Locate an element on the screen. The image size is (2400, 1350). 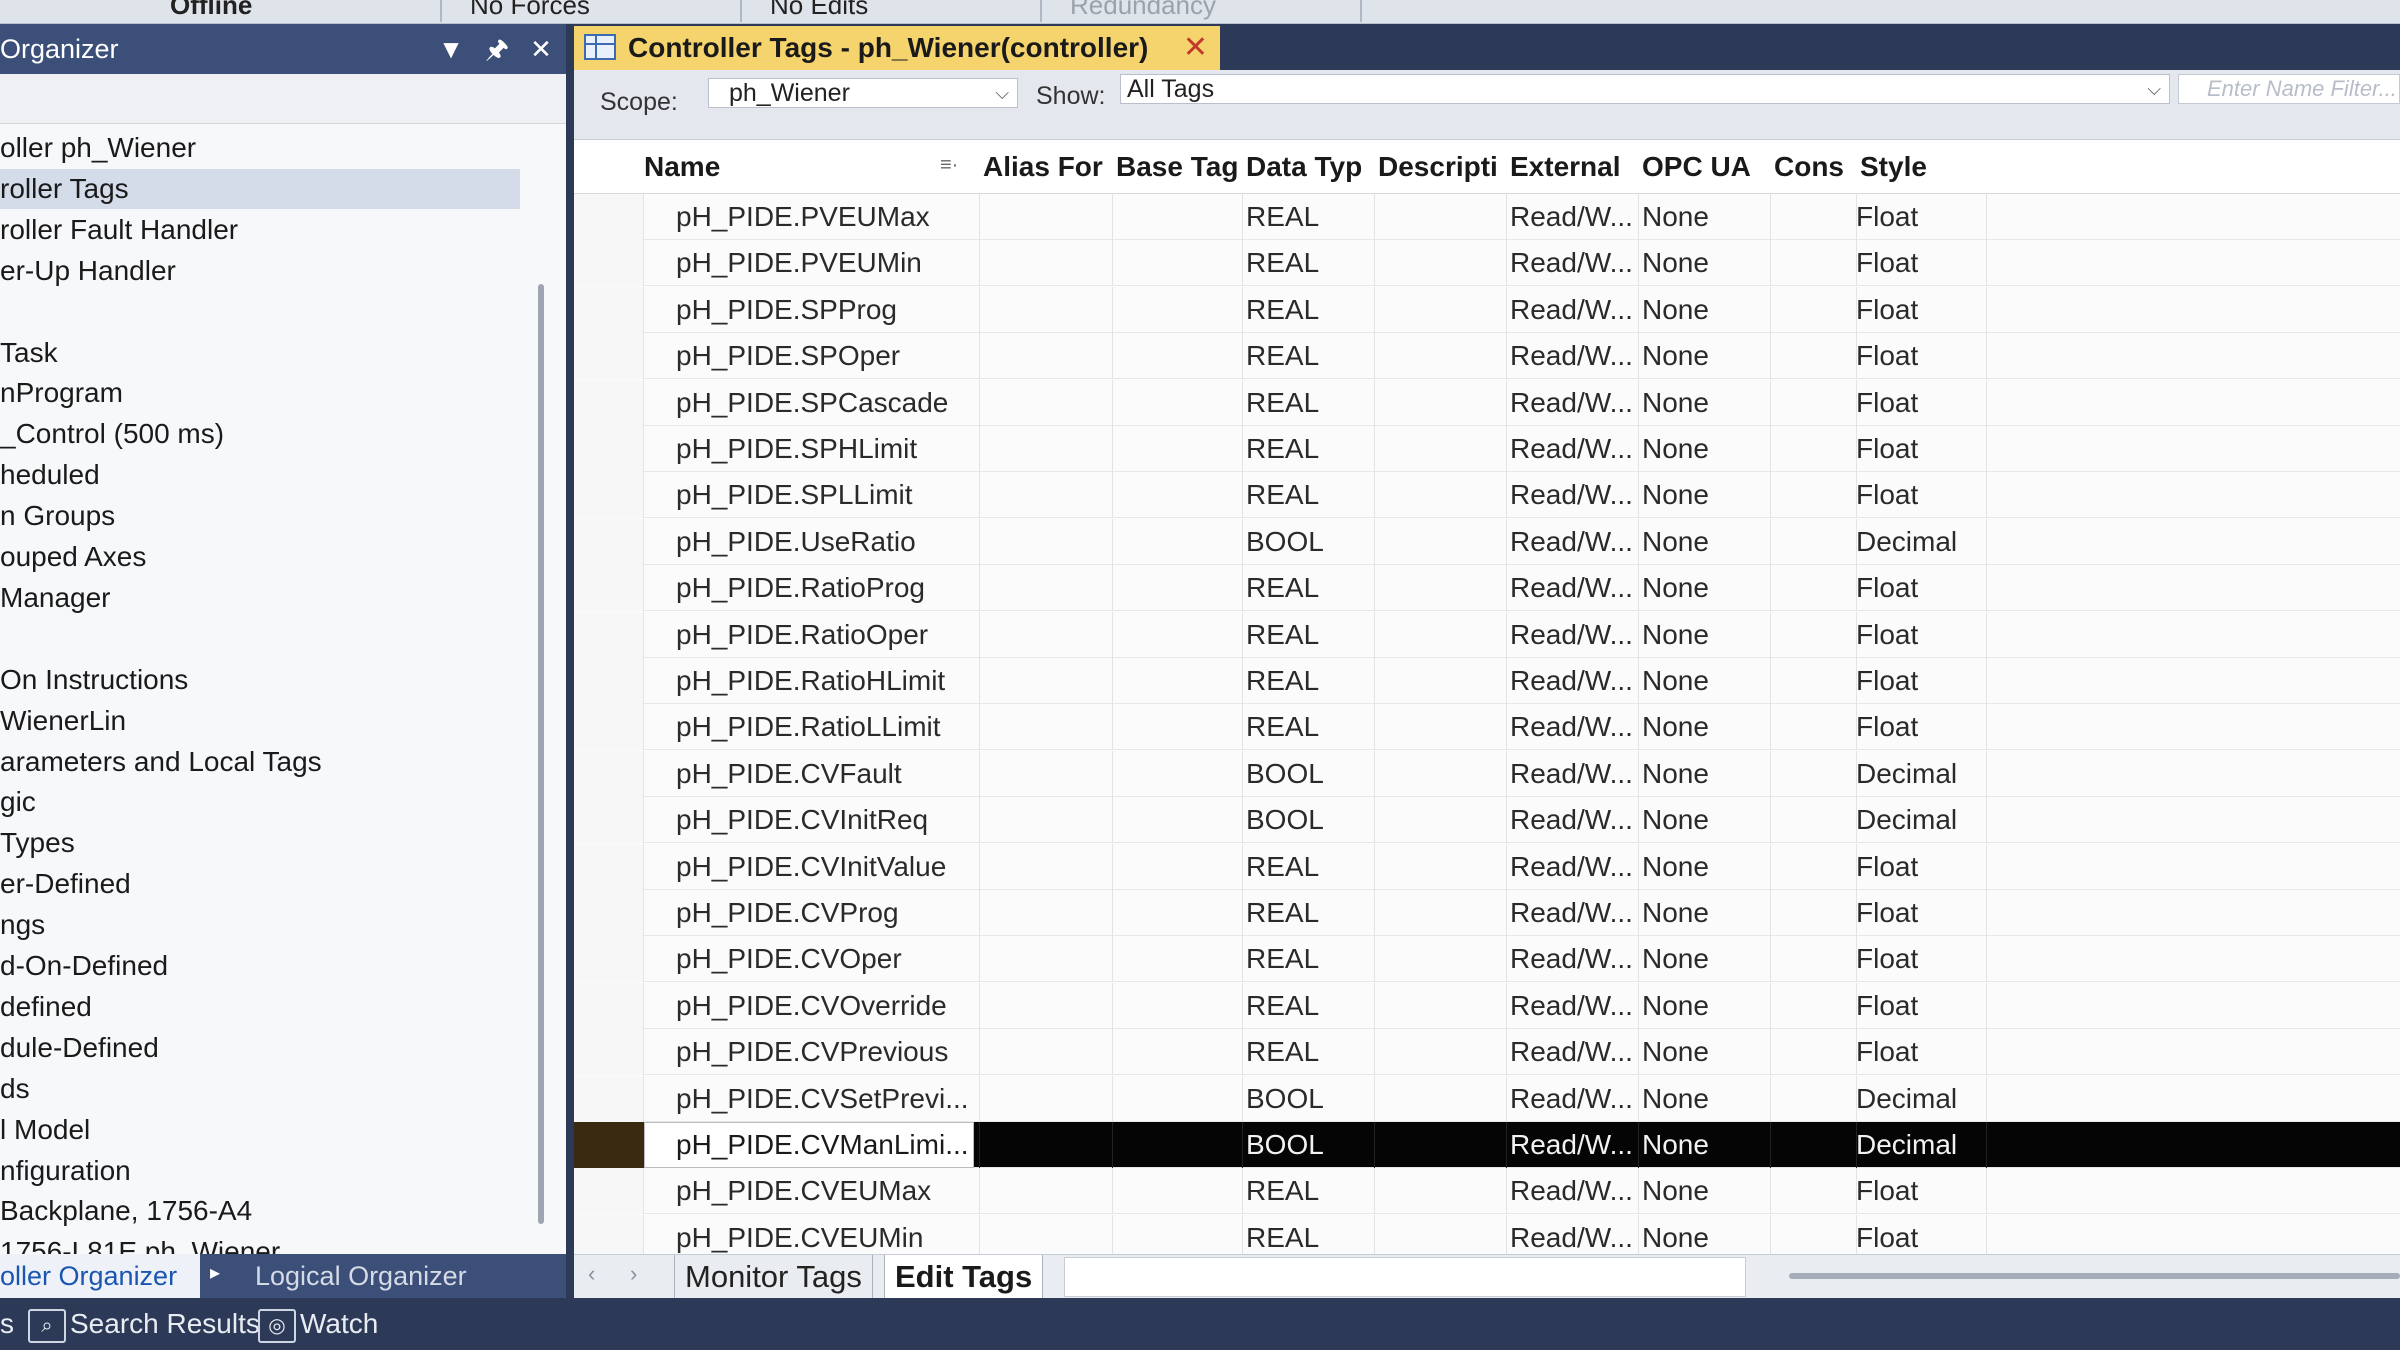
horizontal-scrollbar is located at coordinates (2094, 1276).